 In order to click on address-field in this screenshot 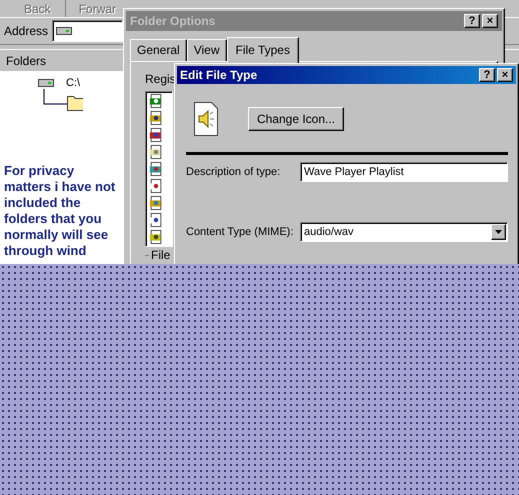, I will do `click(88, 31)`.